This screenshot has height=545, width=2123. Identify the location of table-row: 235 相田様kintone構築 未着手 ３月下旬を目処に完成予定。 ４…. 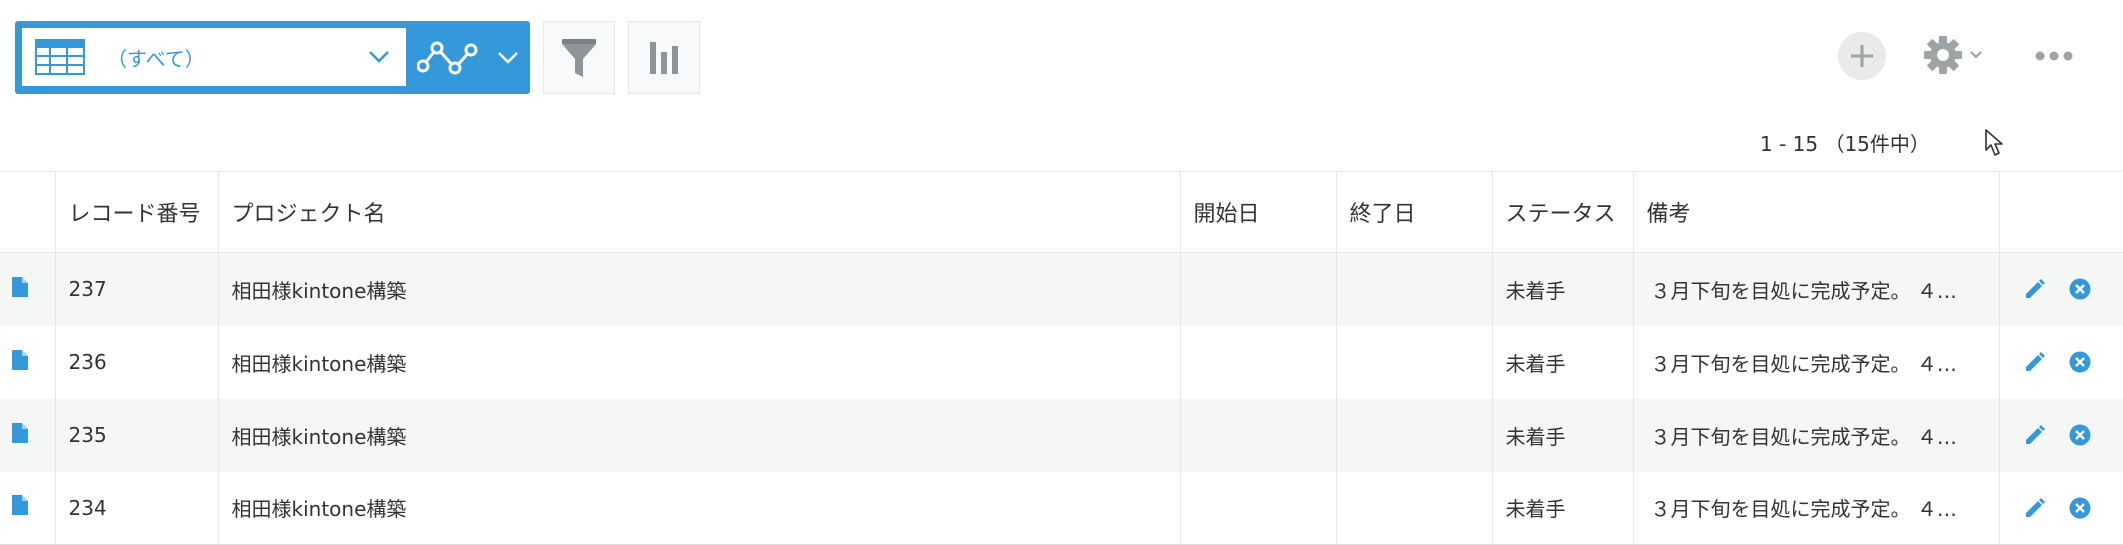
(1061, 435).